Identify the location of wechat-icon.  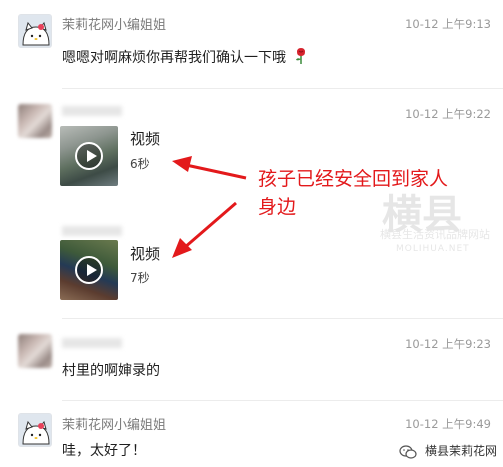
(408, 451).